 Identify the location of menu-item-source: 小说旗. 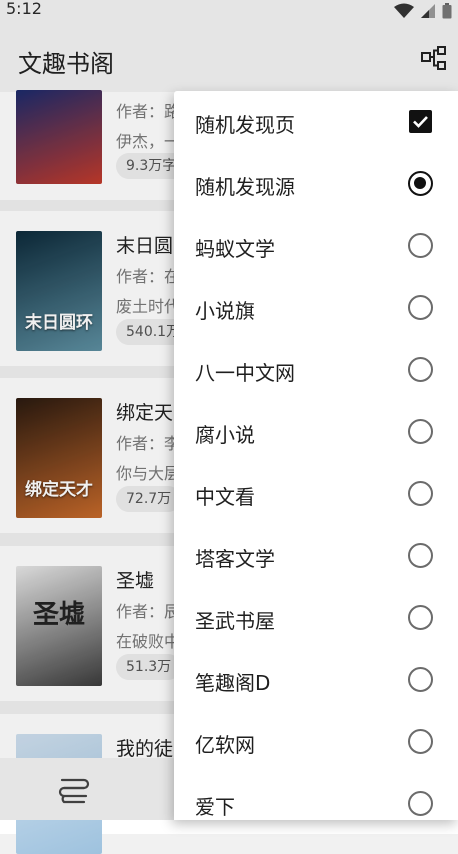
(316, 308).